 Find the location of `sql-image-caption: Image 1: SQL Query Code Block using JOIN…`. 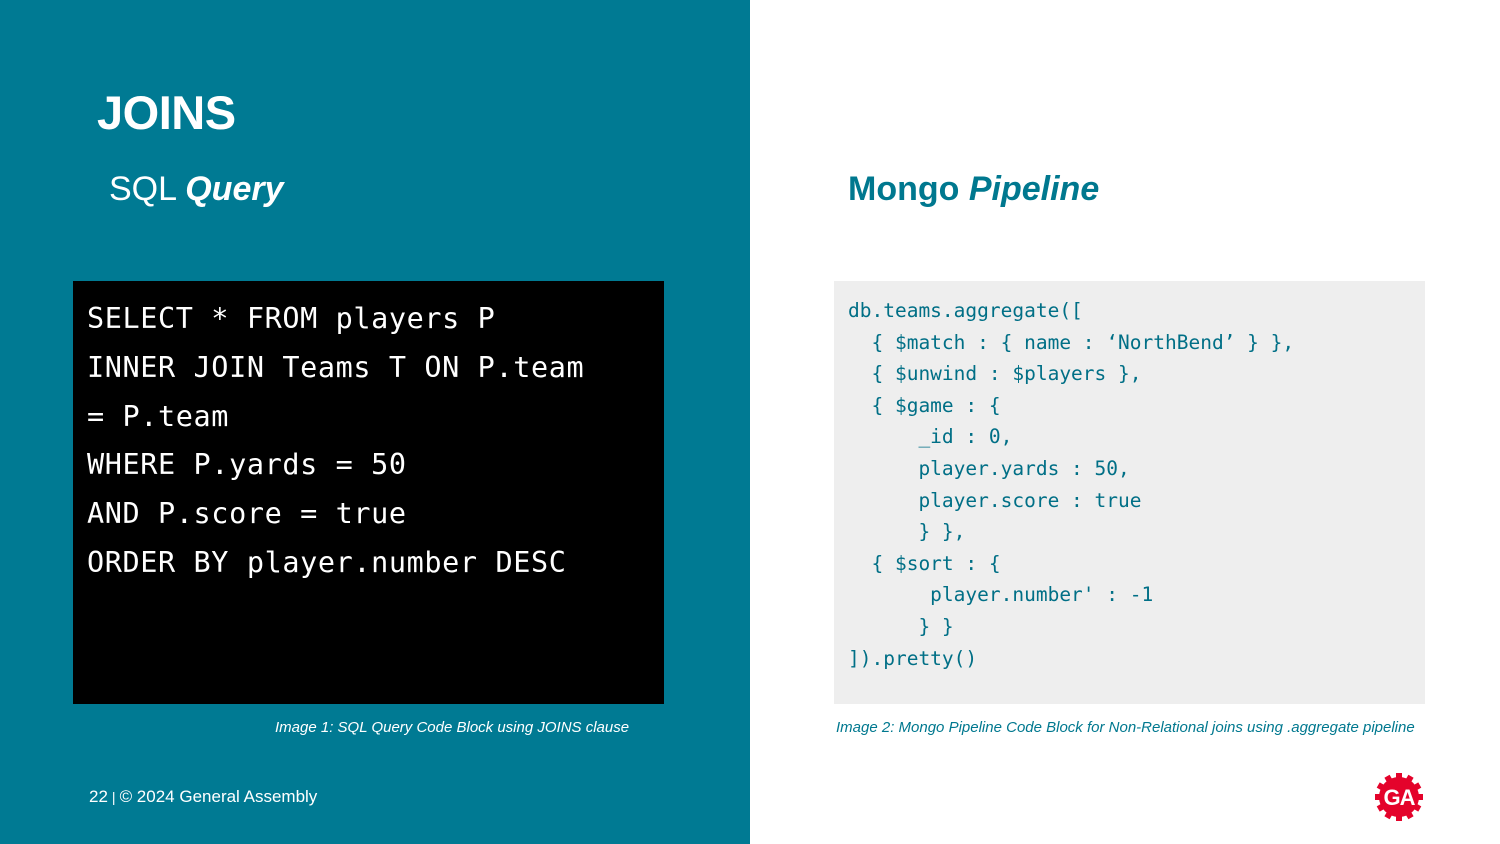

sql-image-caption: Image 1: SQL Query Code Block using JOIN… is located at coordinates (452, 727).